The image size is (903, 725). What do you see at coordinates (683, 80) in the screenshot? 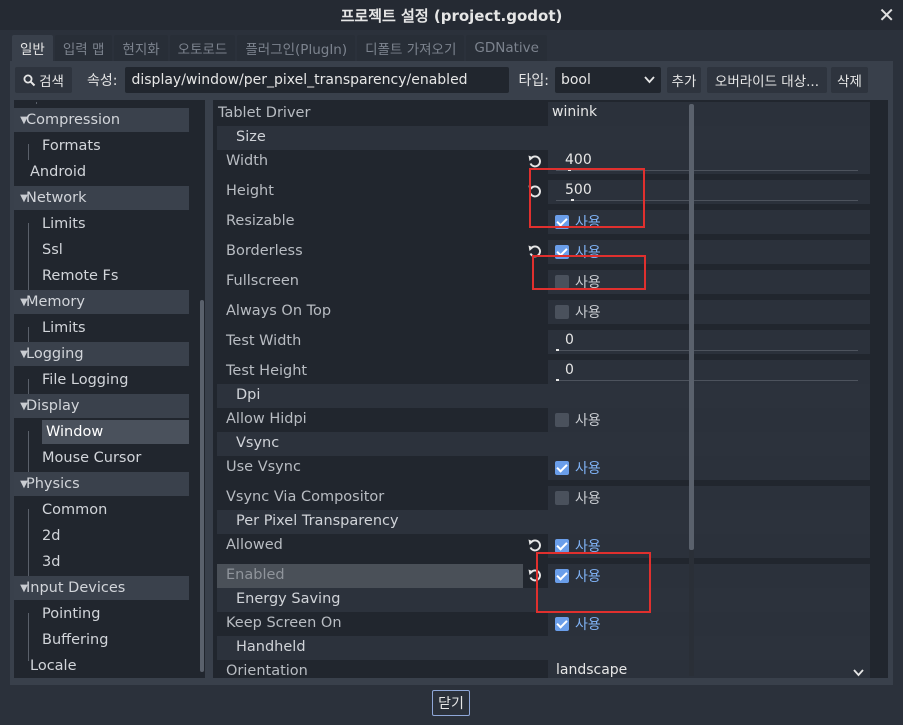
I see `add-button: 추가` at bounding box center [683, 80].